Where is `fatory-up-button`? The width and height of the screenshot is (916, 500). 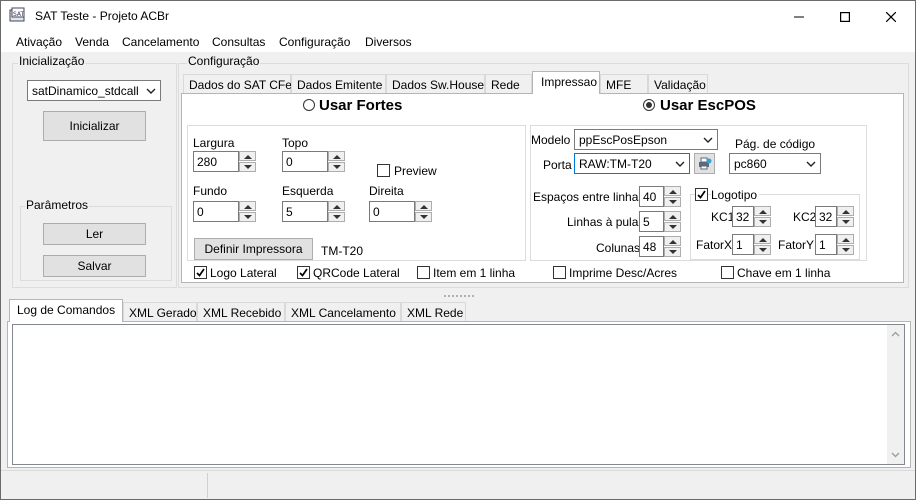 fatory-up-button is located at coordinates (845, 239).